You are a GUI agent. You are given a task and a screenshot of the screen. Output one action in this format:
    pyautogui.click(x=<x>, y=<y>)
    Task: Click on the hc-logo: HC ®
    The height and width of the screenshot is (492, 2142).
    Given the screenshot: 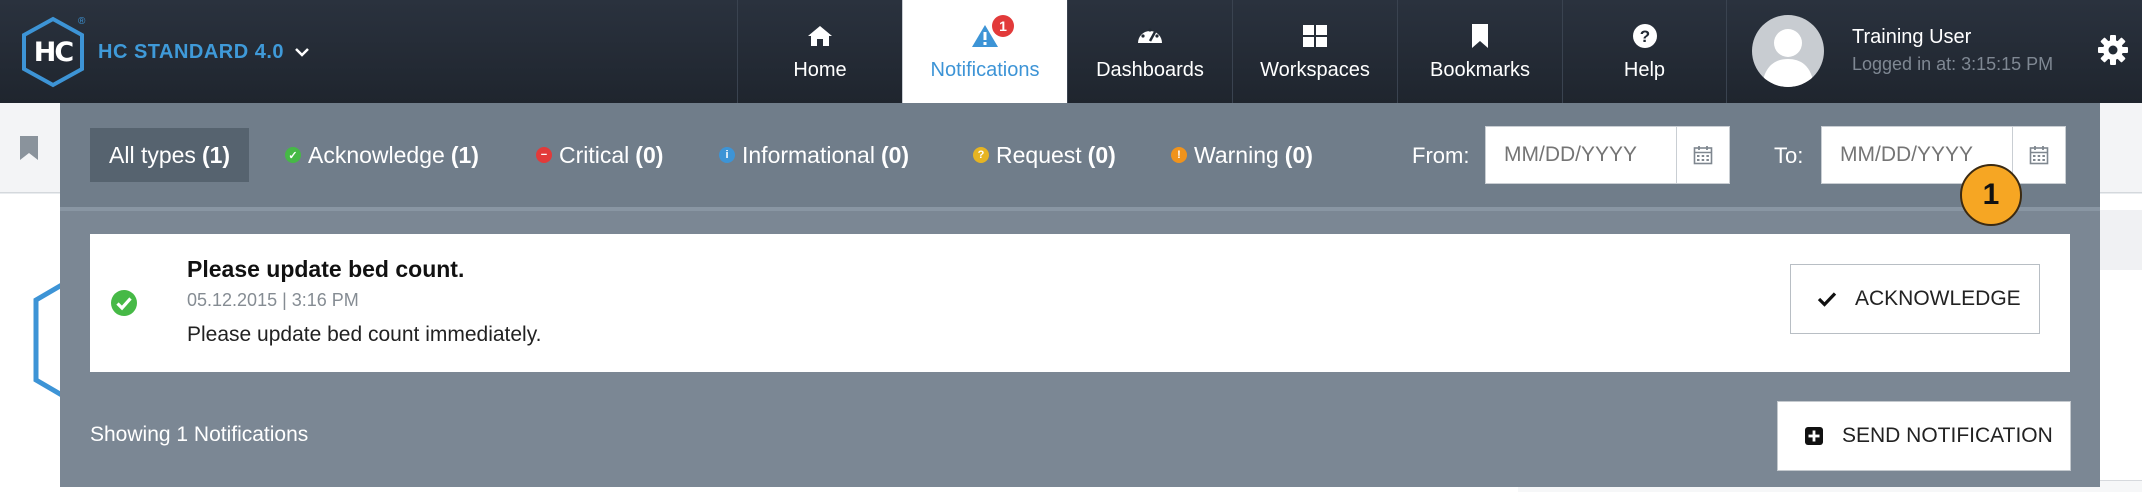 What is the action you would take?
    pyautogui.click(x=53, y=52)
    